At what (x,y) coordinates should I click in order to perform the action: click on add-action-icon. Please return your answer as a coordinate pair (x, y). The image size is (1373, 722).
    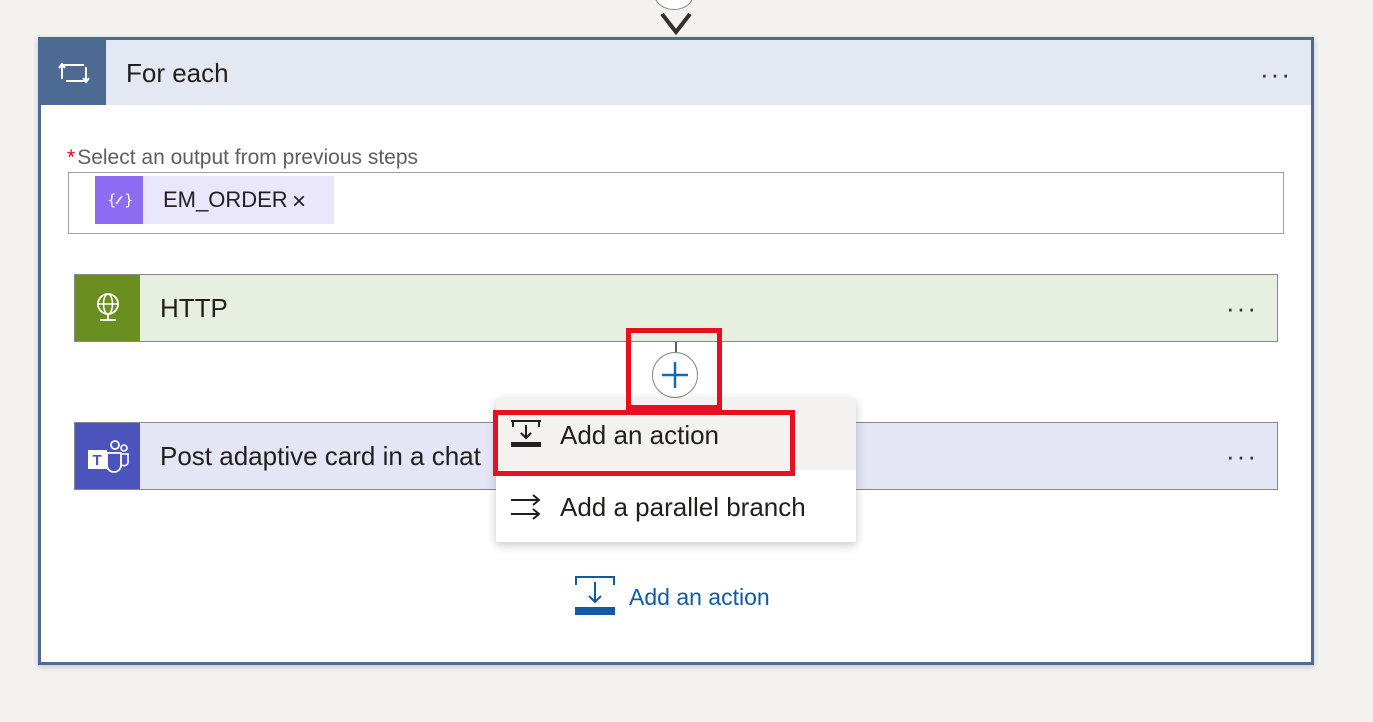
    Looking at the image, I should click on (595, 595).